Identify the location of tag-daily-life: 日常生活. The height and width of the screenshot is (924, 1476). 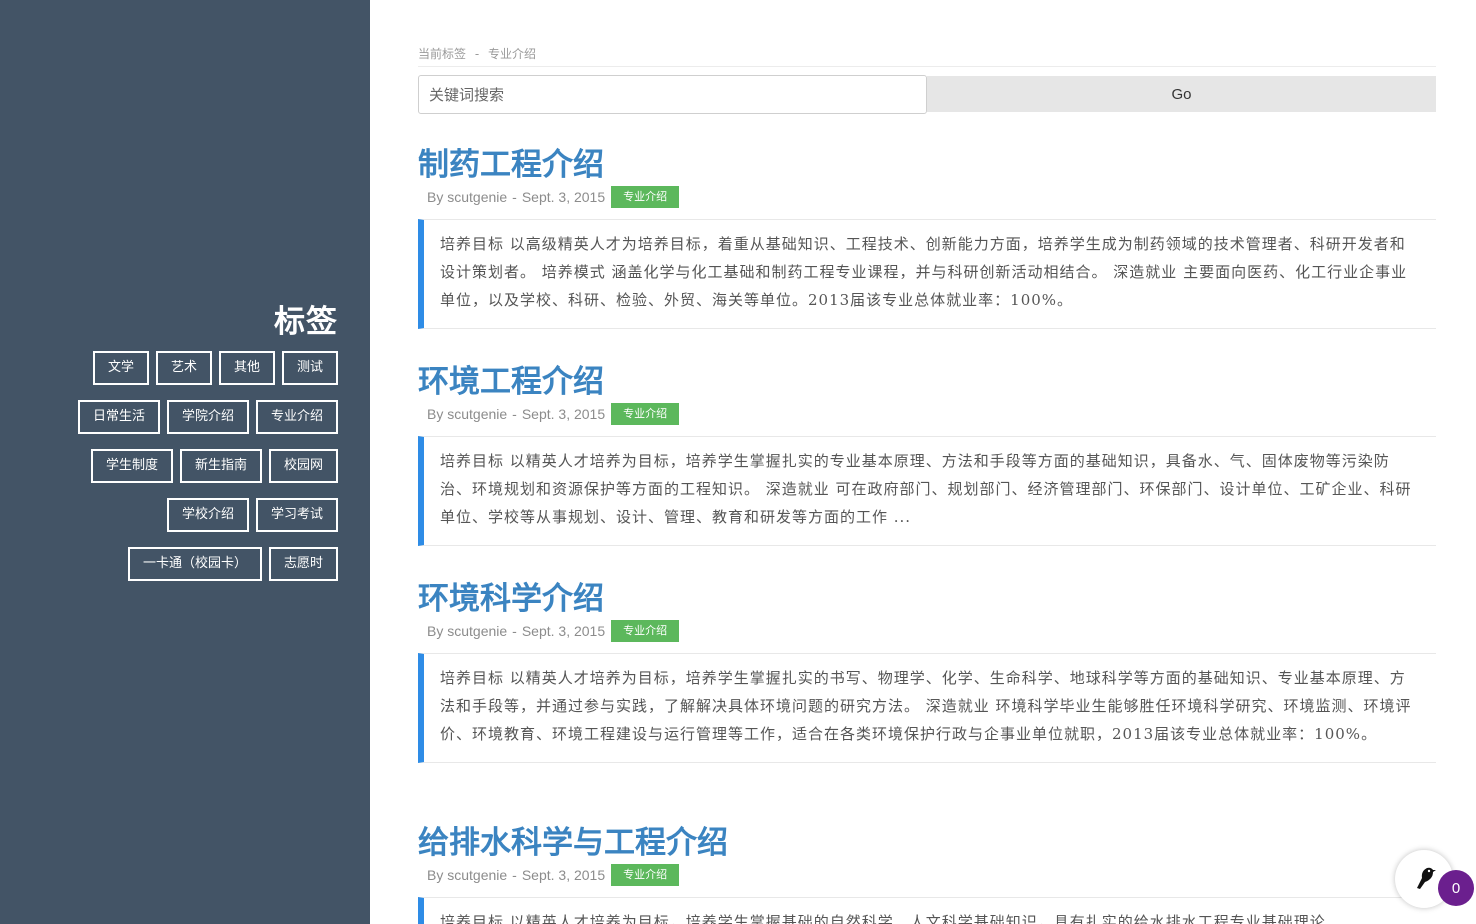
(118, 417).